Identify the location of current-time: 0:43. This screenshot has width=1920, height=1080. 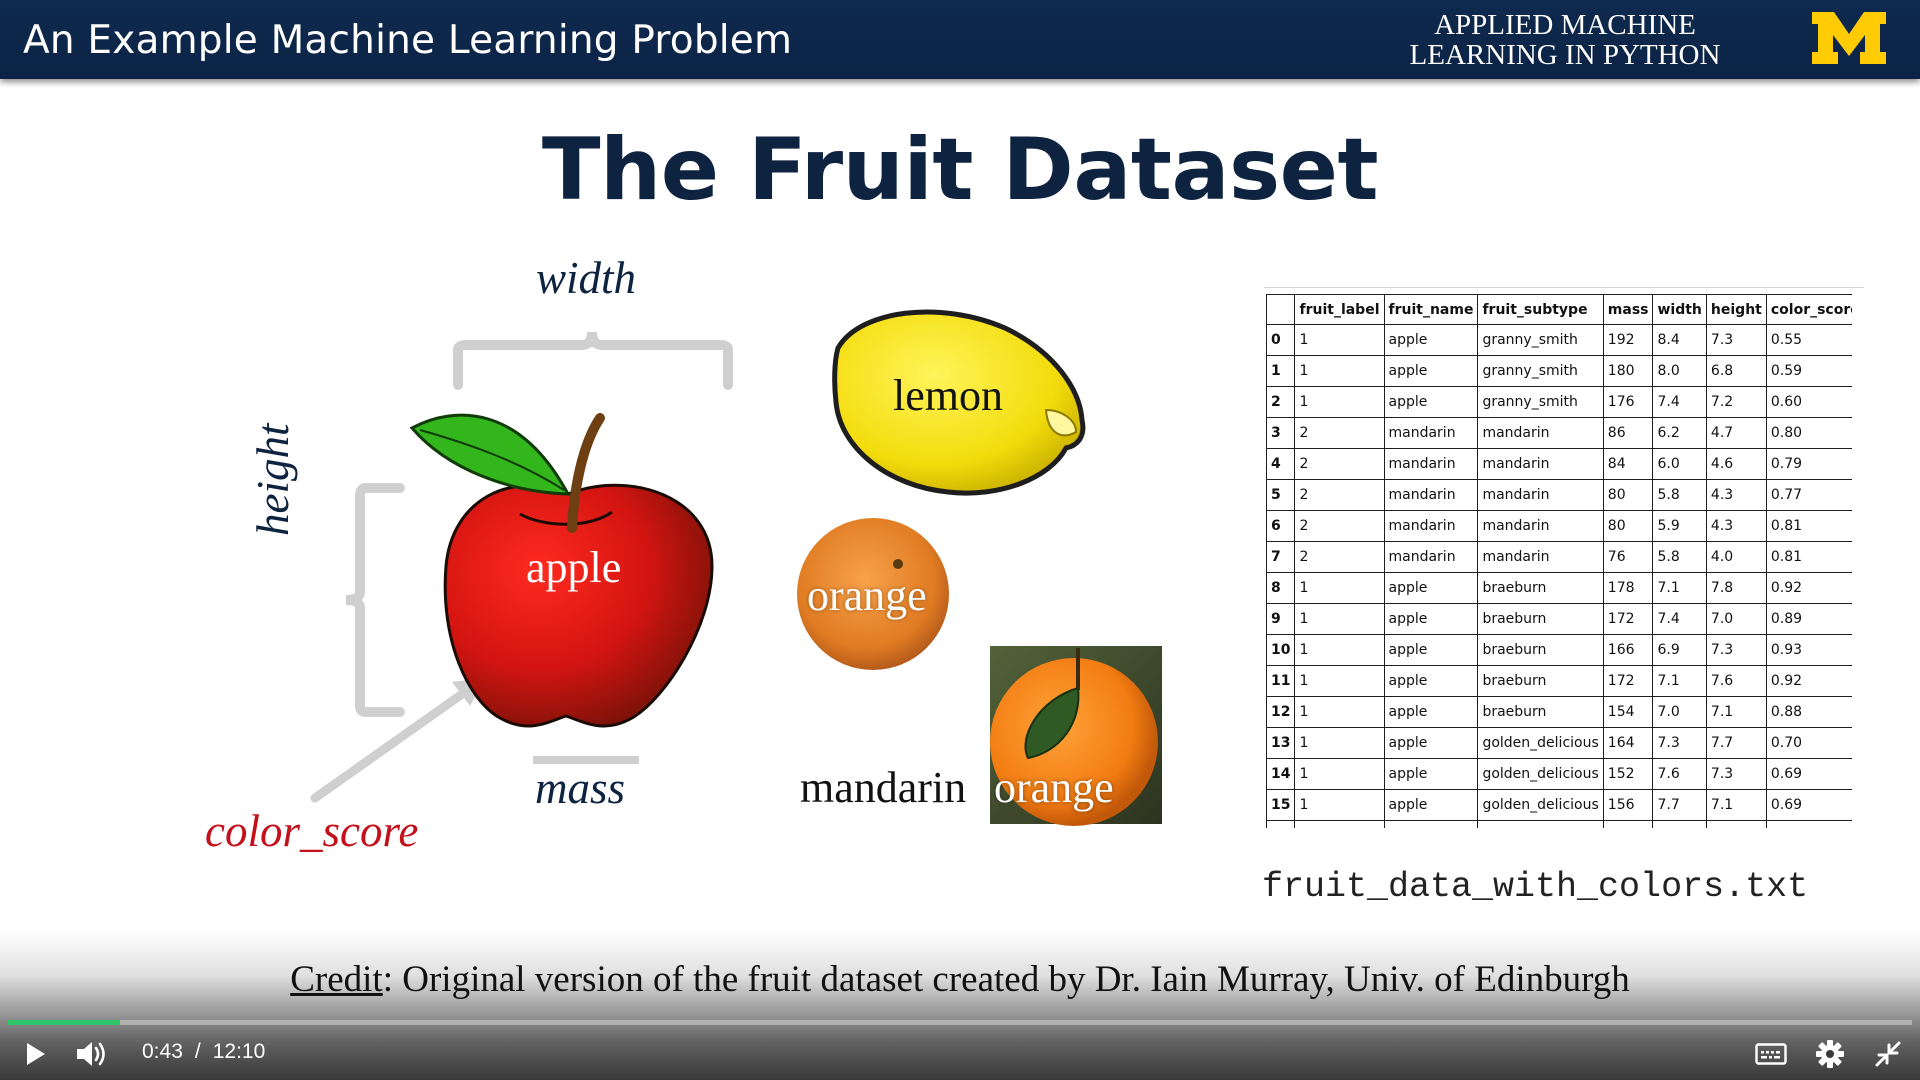
(162, 1051).